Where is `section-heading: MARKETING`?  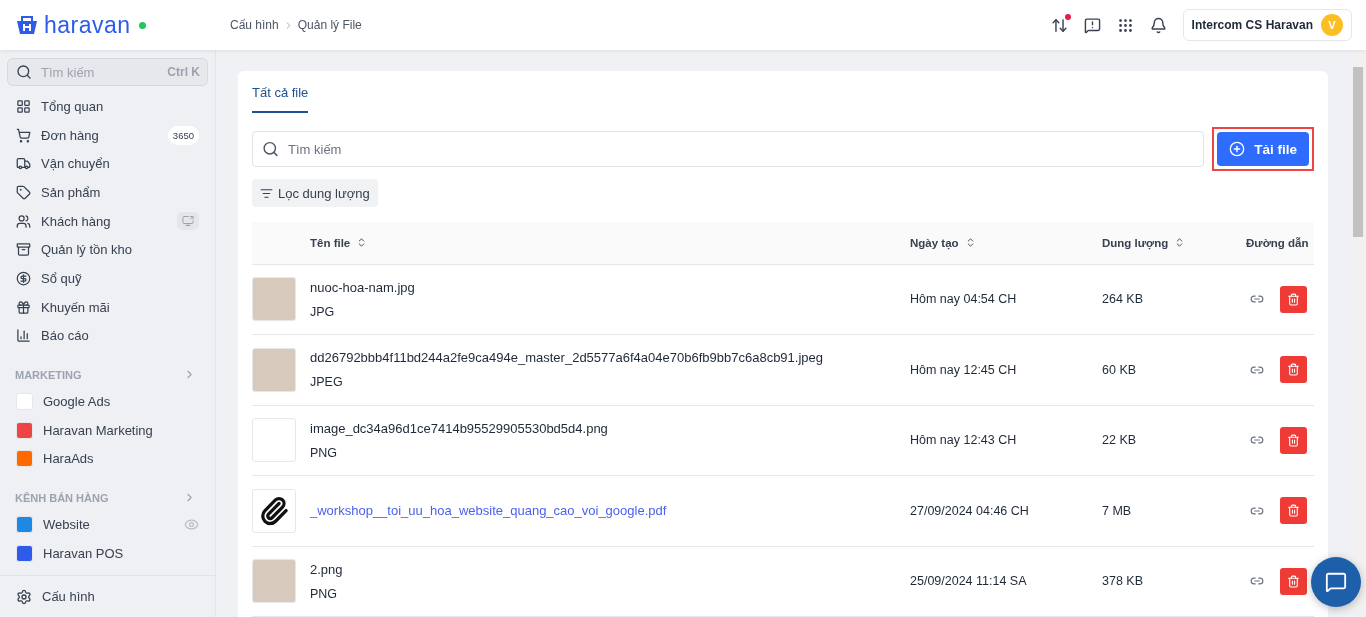 section-heading: MARKETING is located at coordinates (48, 374).